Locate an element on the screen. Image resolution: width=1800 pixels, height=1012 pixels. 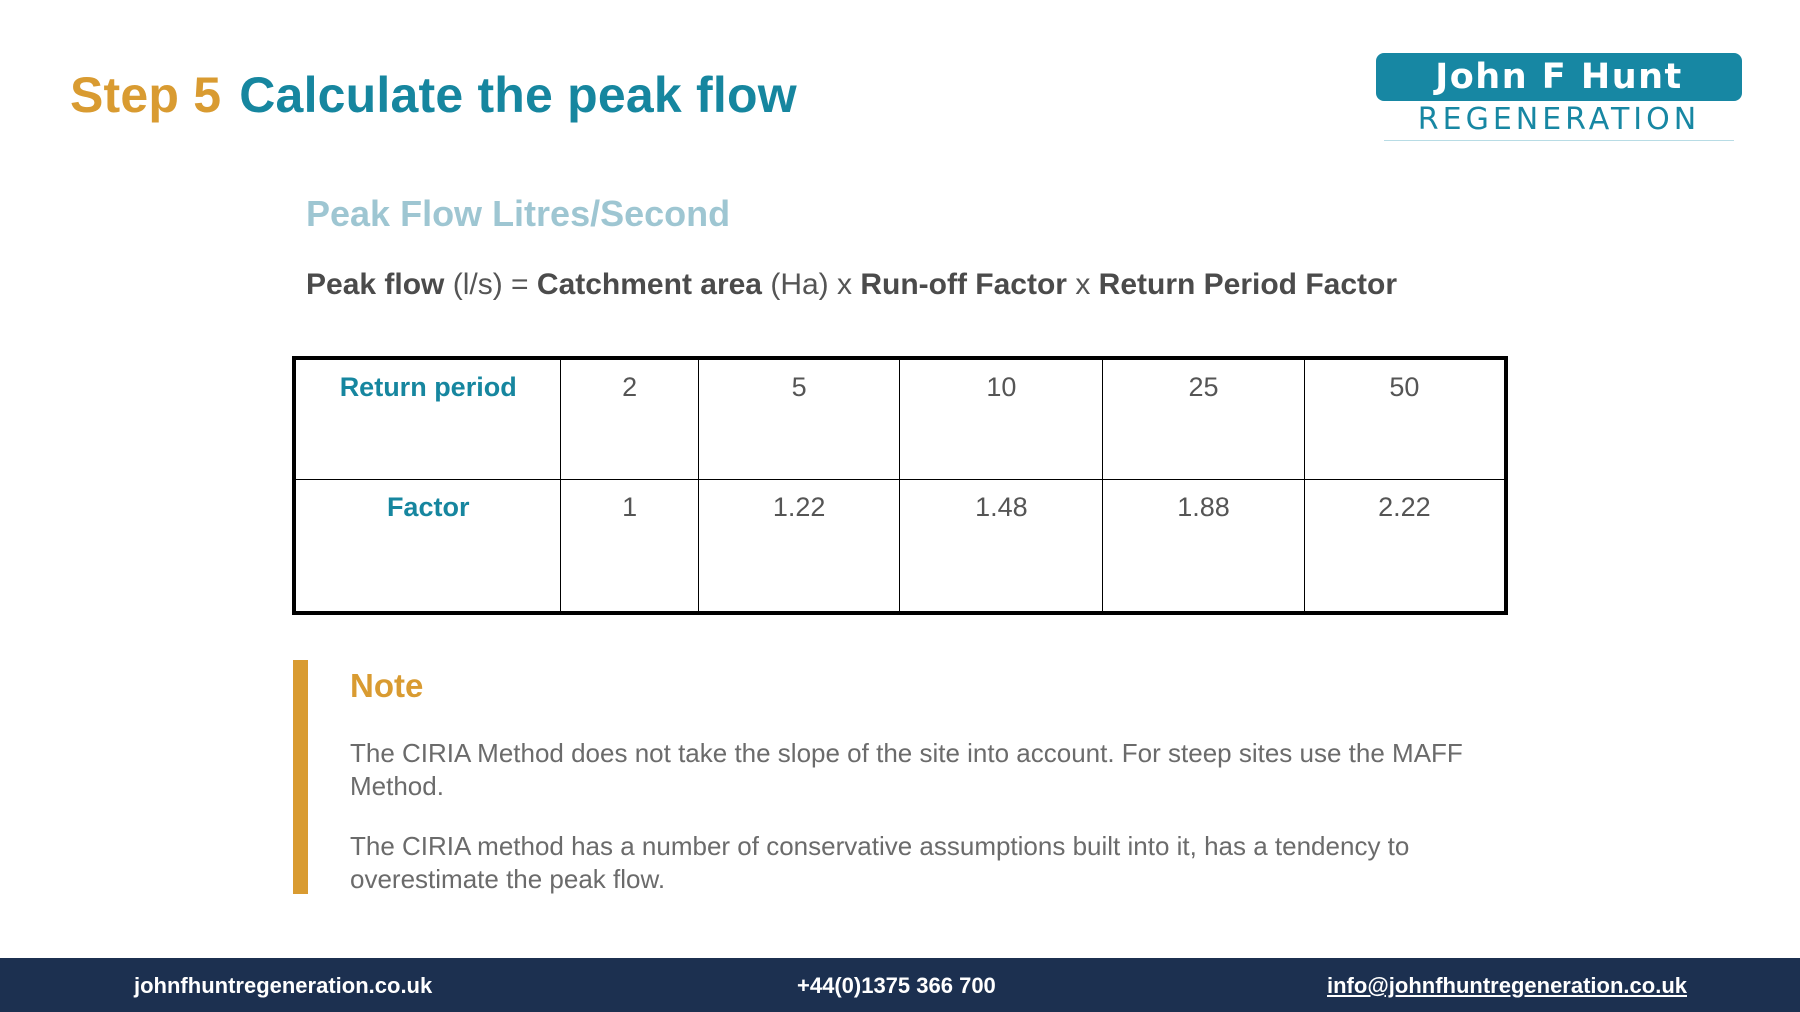
row-header-return-period: Return period is located at coordinates (427, 418).